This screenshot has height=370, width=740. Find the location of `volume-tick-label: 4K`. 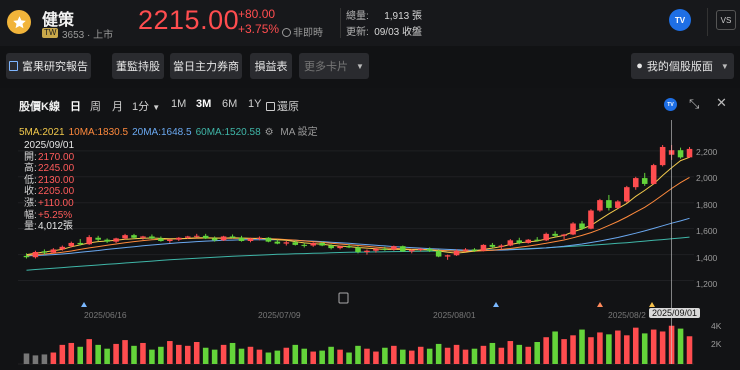

volume-tick-label: 4K is located at coordinates (716, 326).